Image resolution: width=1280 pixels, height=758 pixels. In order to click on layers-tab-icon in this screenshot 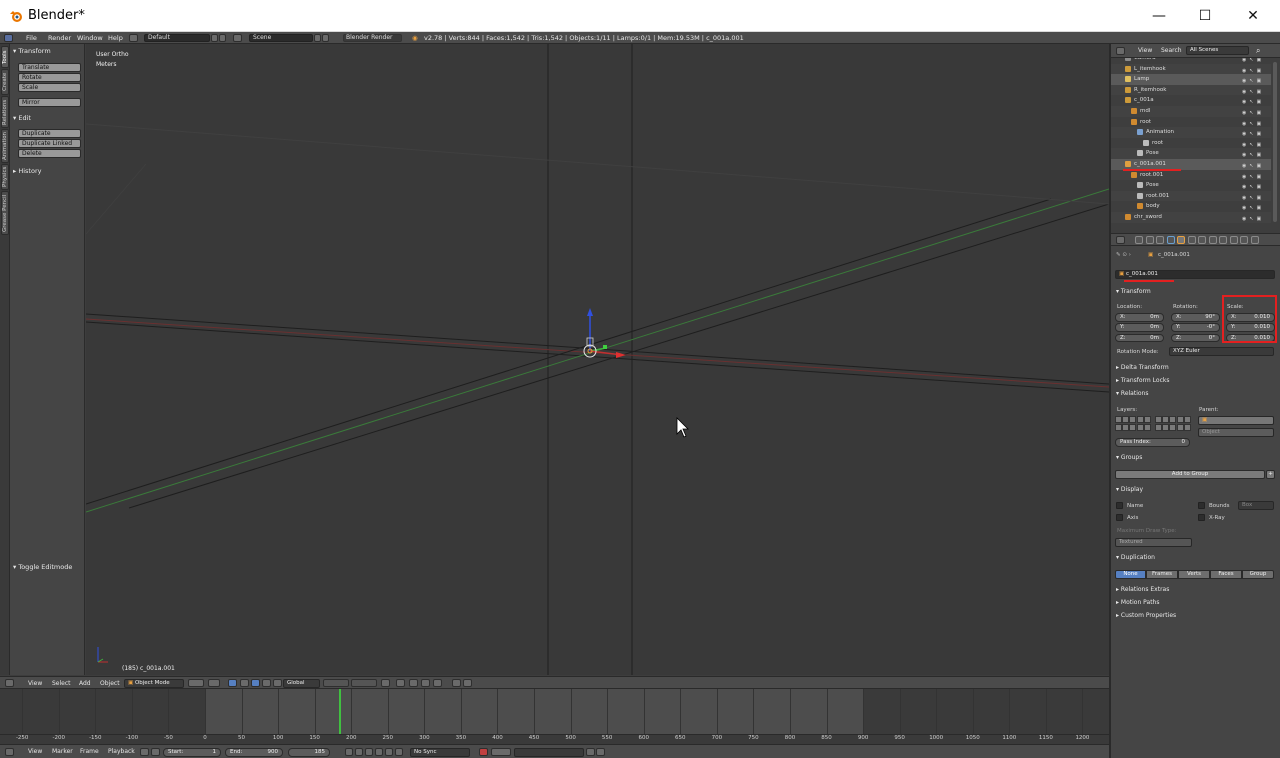, I will do `click(1149, 240)`.